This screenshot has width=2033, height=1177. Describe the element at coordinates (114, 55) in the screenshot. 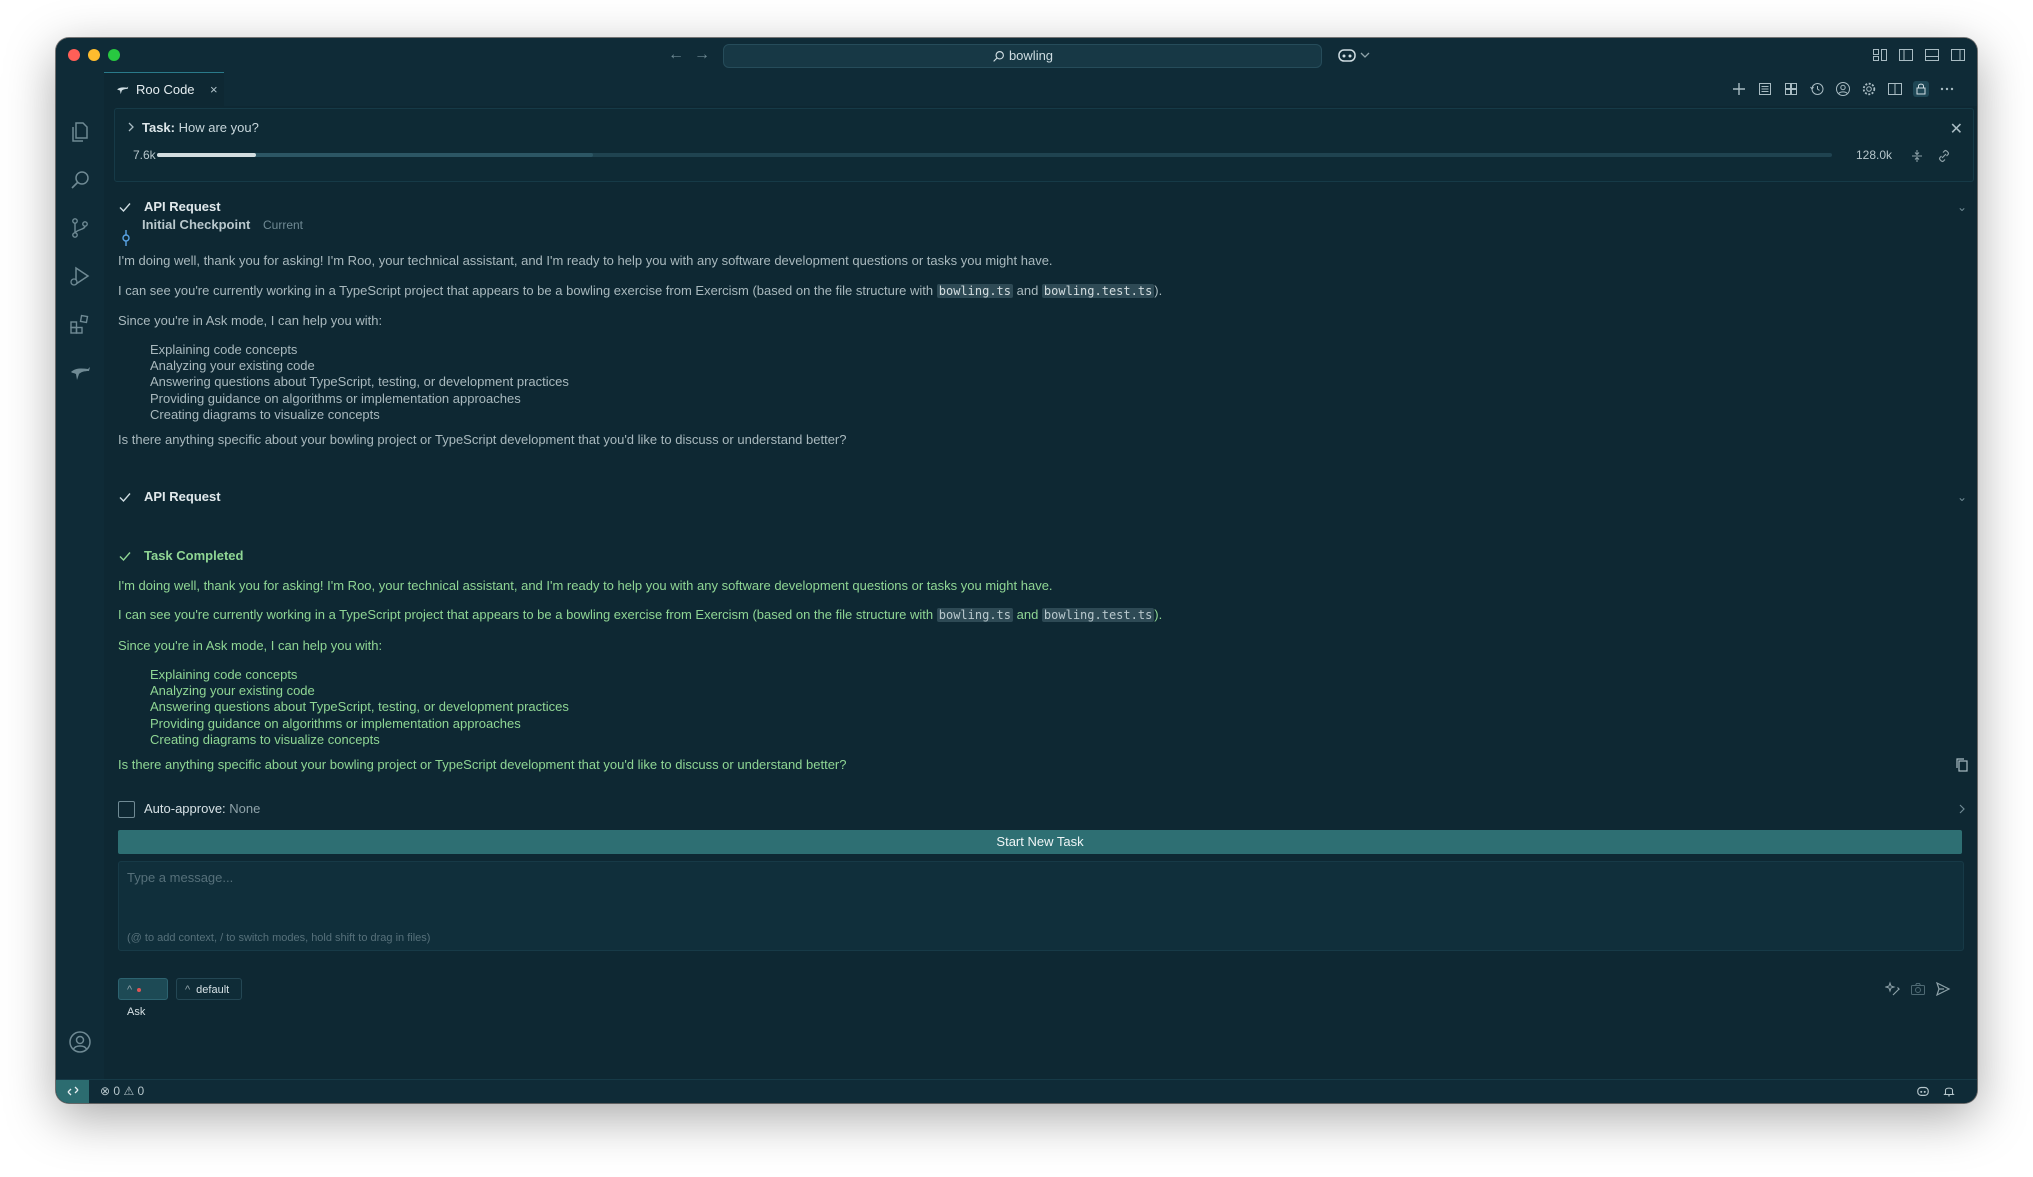

I see `maximize-window-button` at that location.